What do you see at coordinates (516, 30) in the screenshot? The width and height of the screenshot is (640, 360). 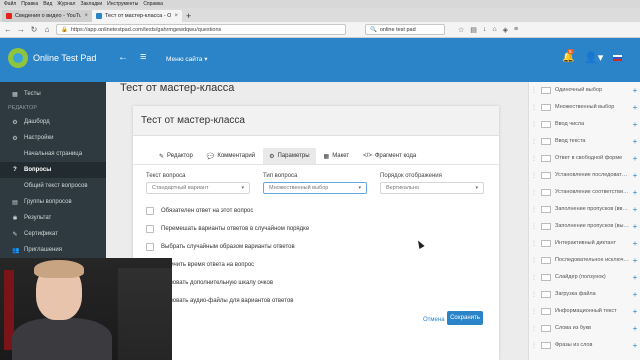 I see `menu-icon: ≡` at bounding box center [516, 30].